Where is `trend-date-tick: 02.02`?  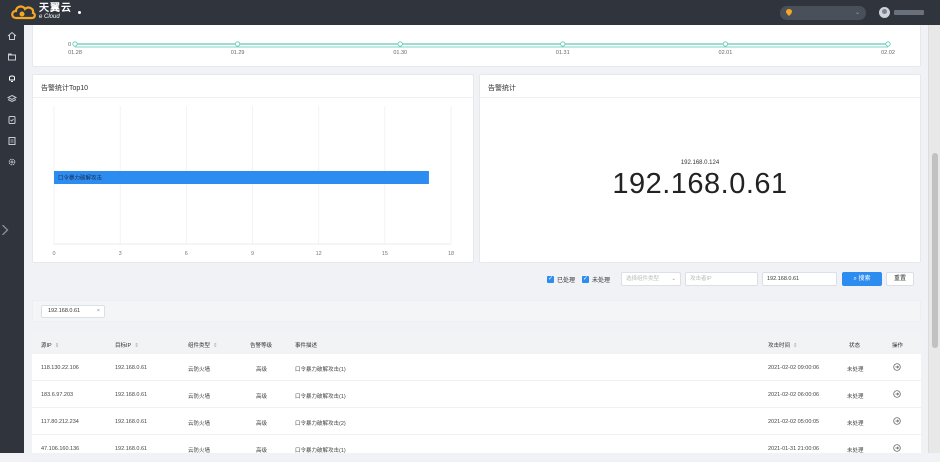
trend-date-tick: 02.02 is located at coordinates (888, 53).